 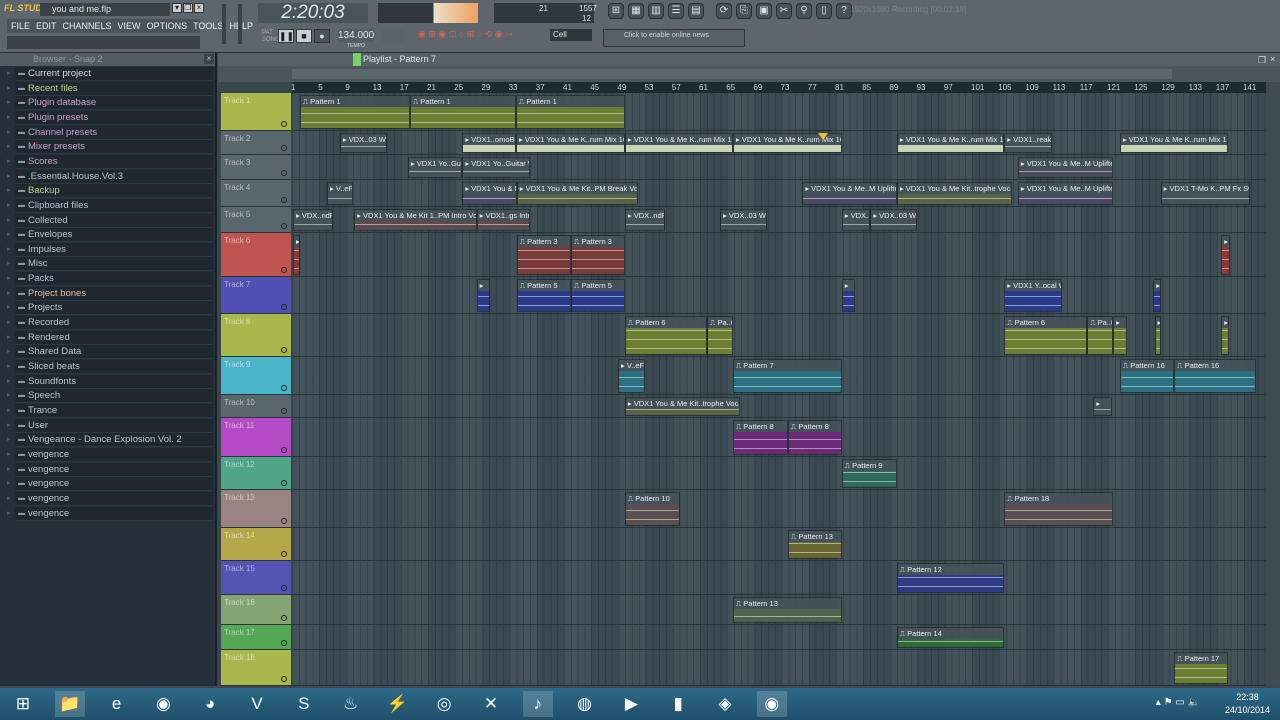 I want to click on render-icon: ▣, so click(x=764, y=11).